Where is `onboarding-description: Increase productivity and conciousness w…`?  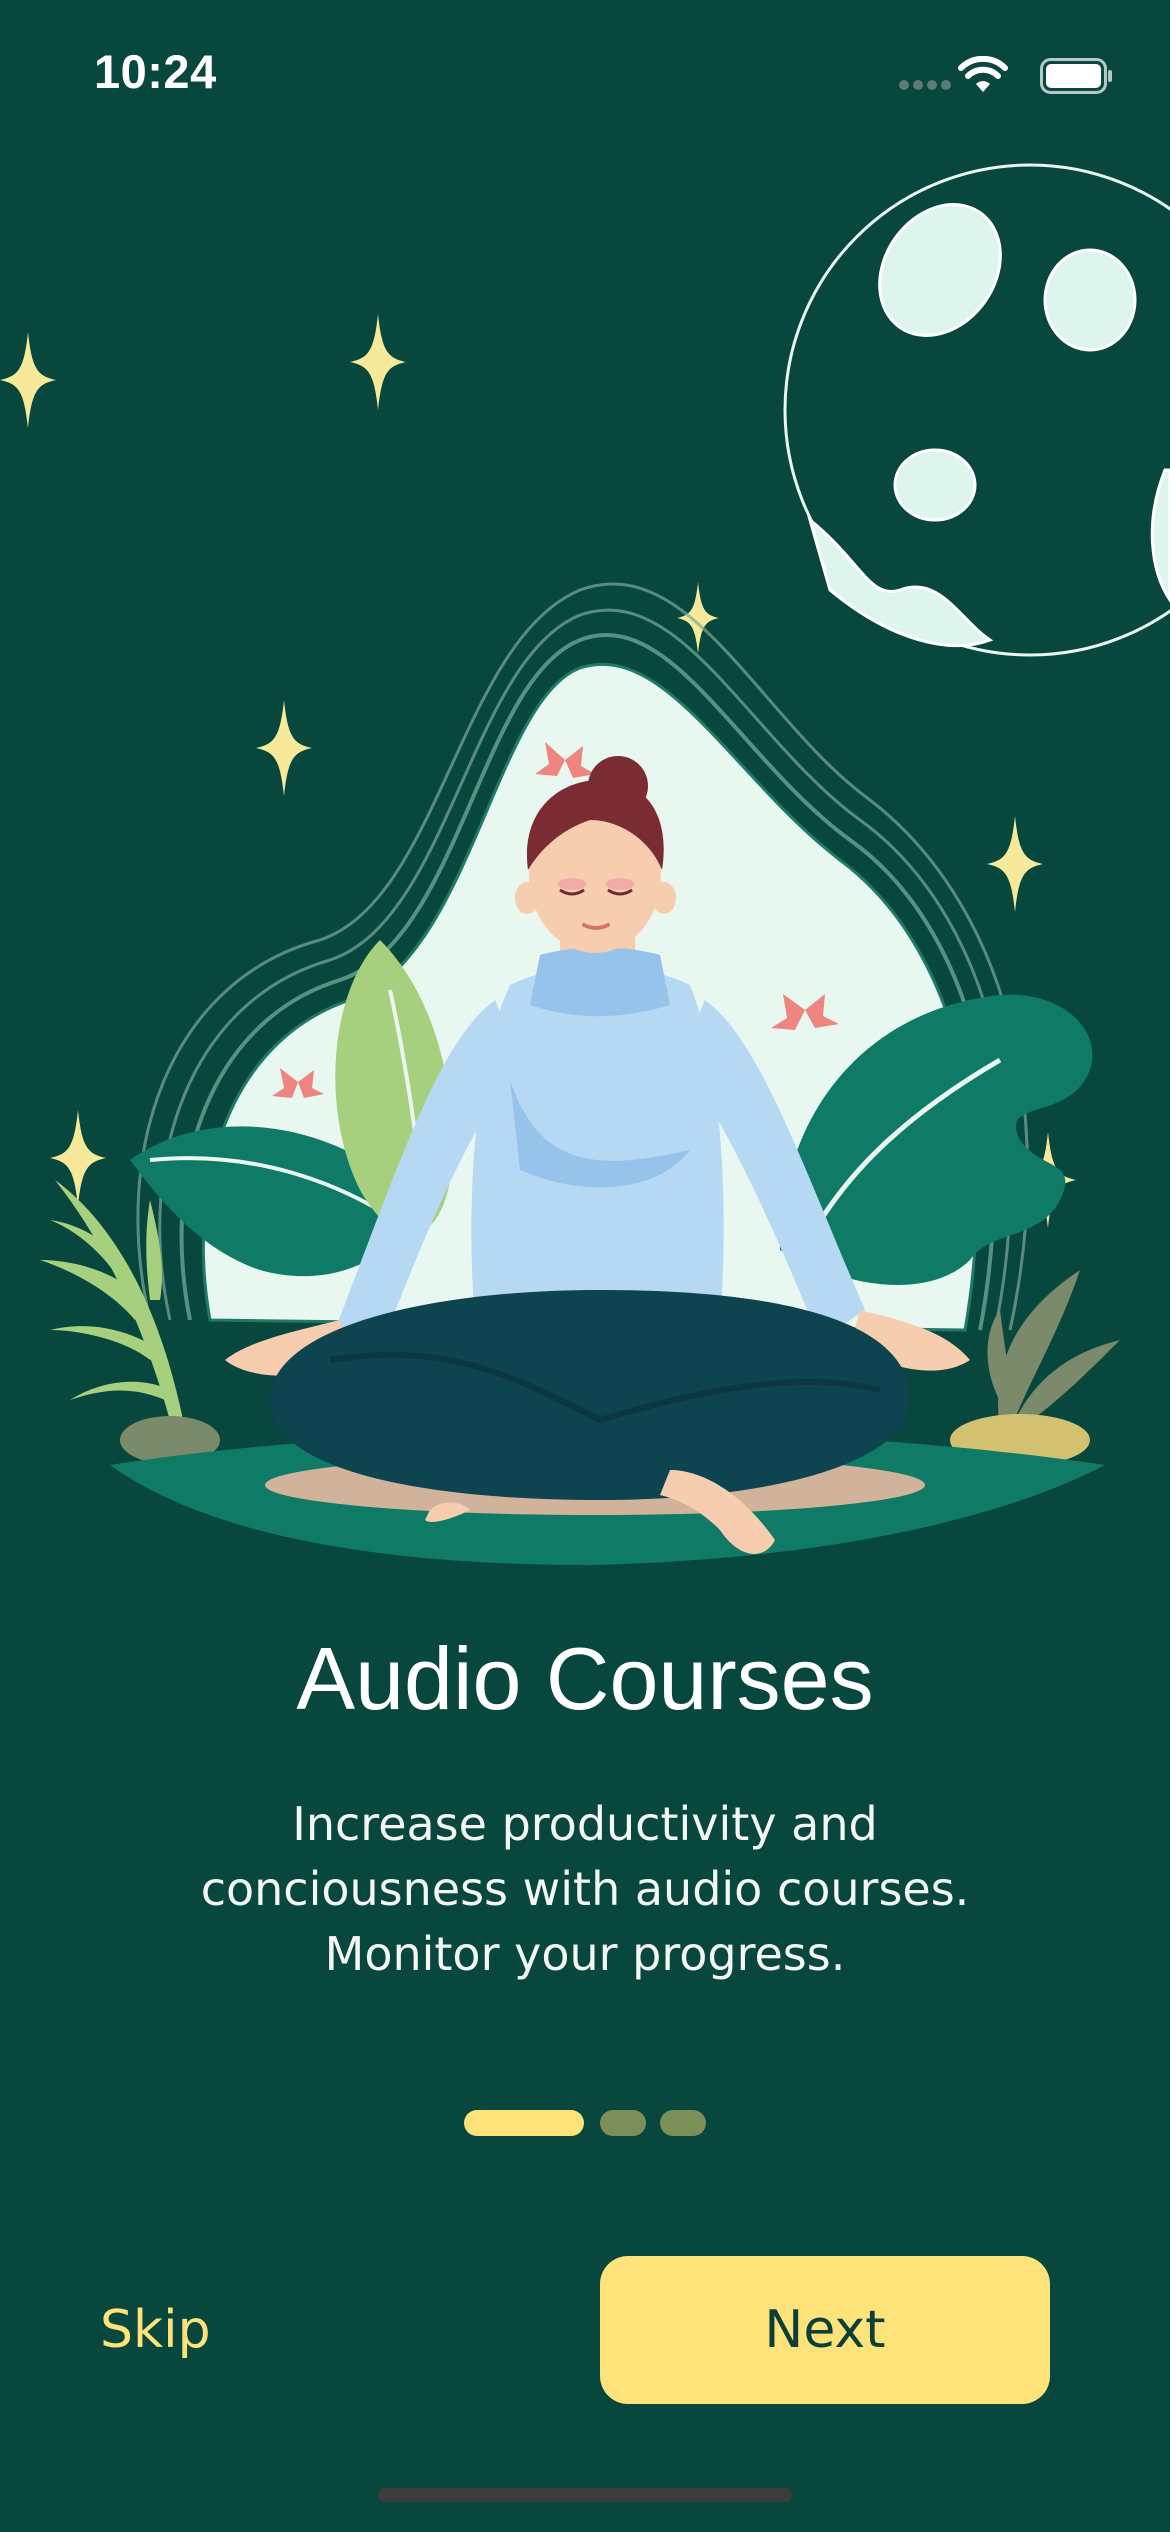
onboarding-description: Increase productivity and conciousness w… is located at coordinates (585, 1889).